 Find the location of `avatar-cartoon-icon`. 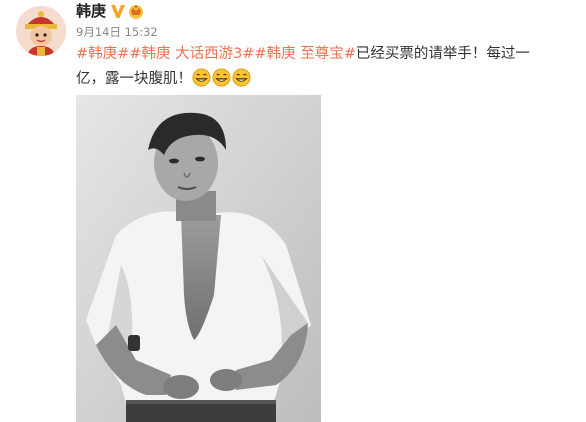

avatar-cartoon-icon is located at coordinates (41, 31).